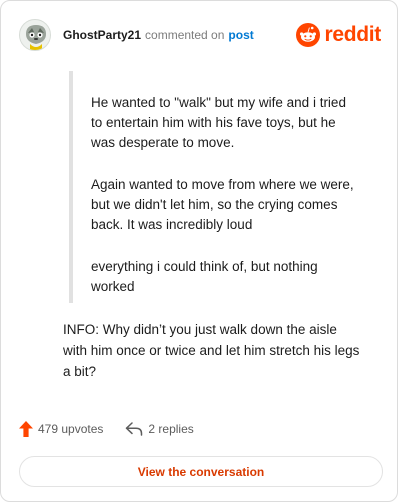  Describe the element at coordinates (71, 429) in the screenshot. I see `upvotes-count: 479 upvotes` at that location.